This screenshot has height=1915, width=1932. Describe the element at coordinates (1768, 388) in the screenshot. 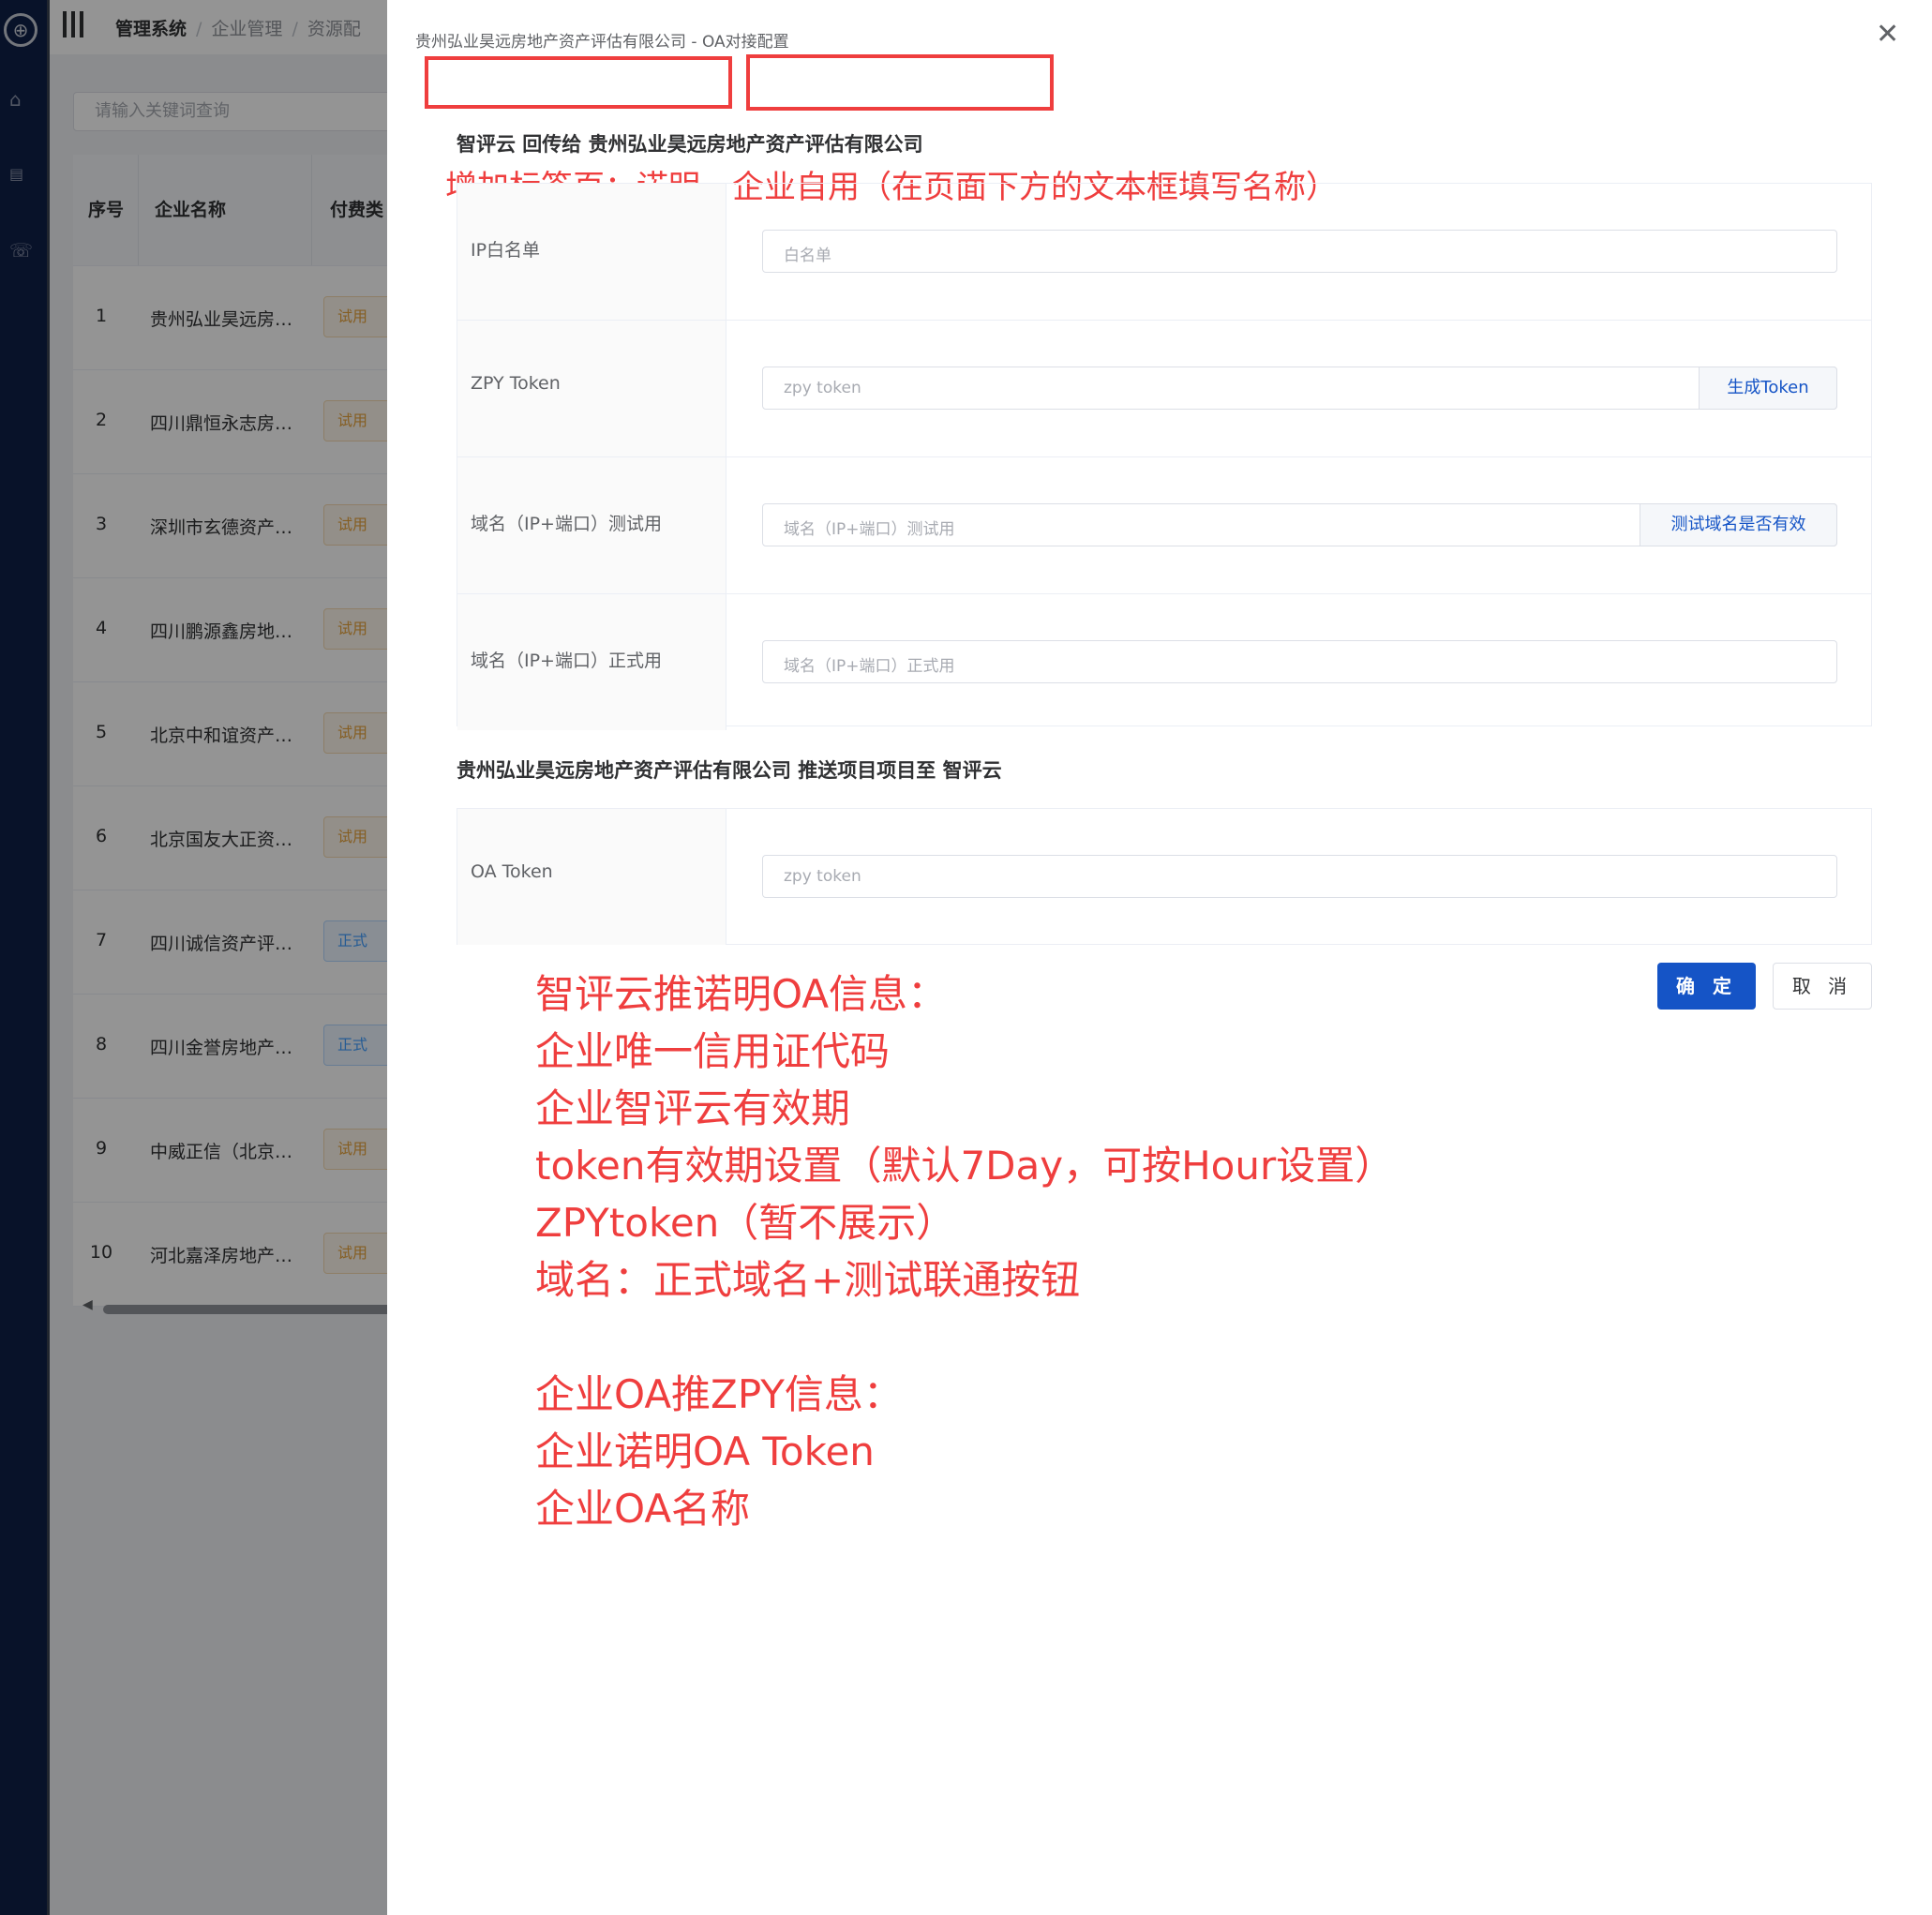

I see `generate-token-button: 生成Token` at that location.